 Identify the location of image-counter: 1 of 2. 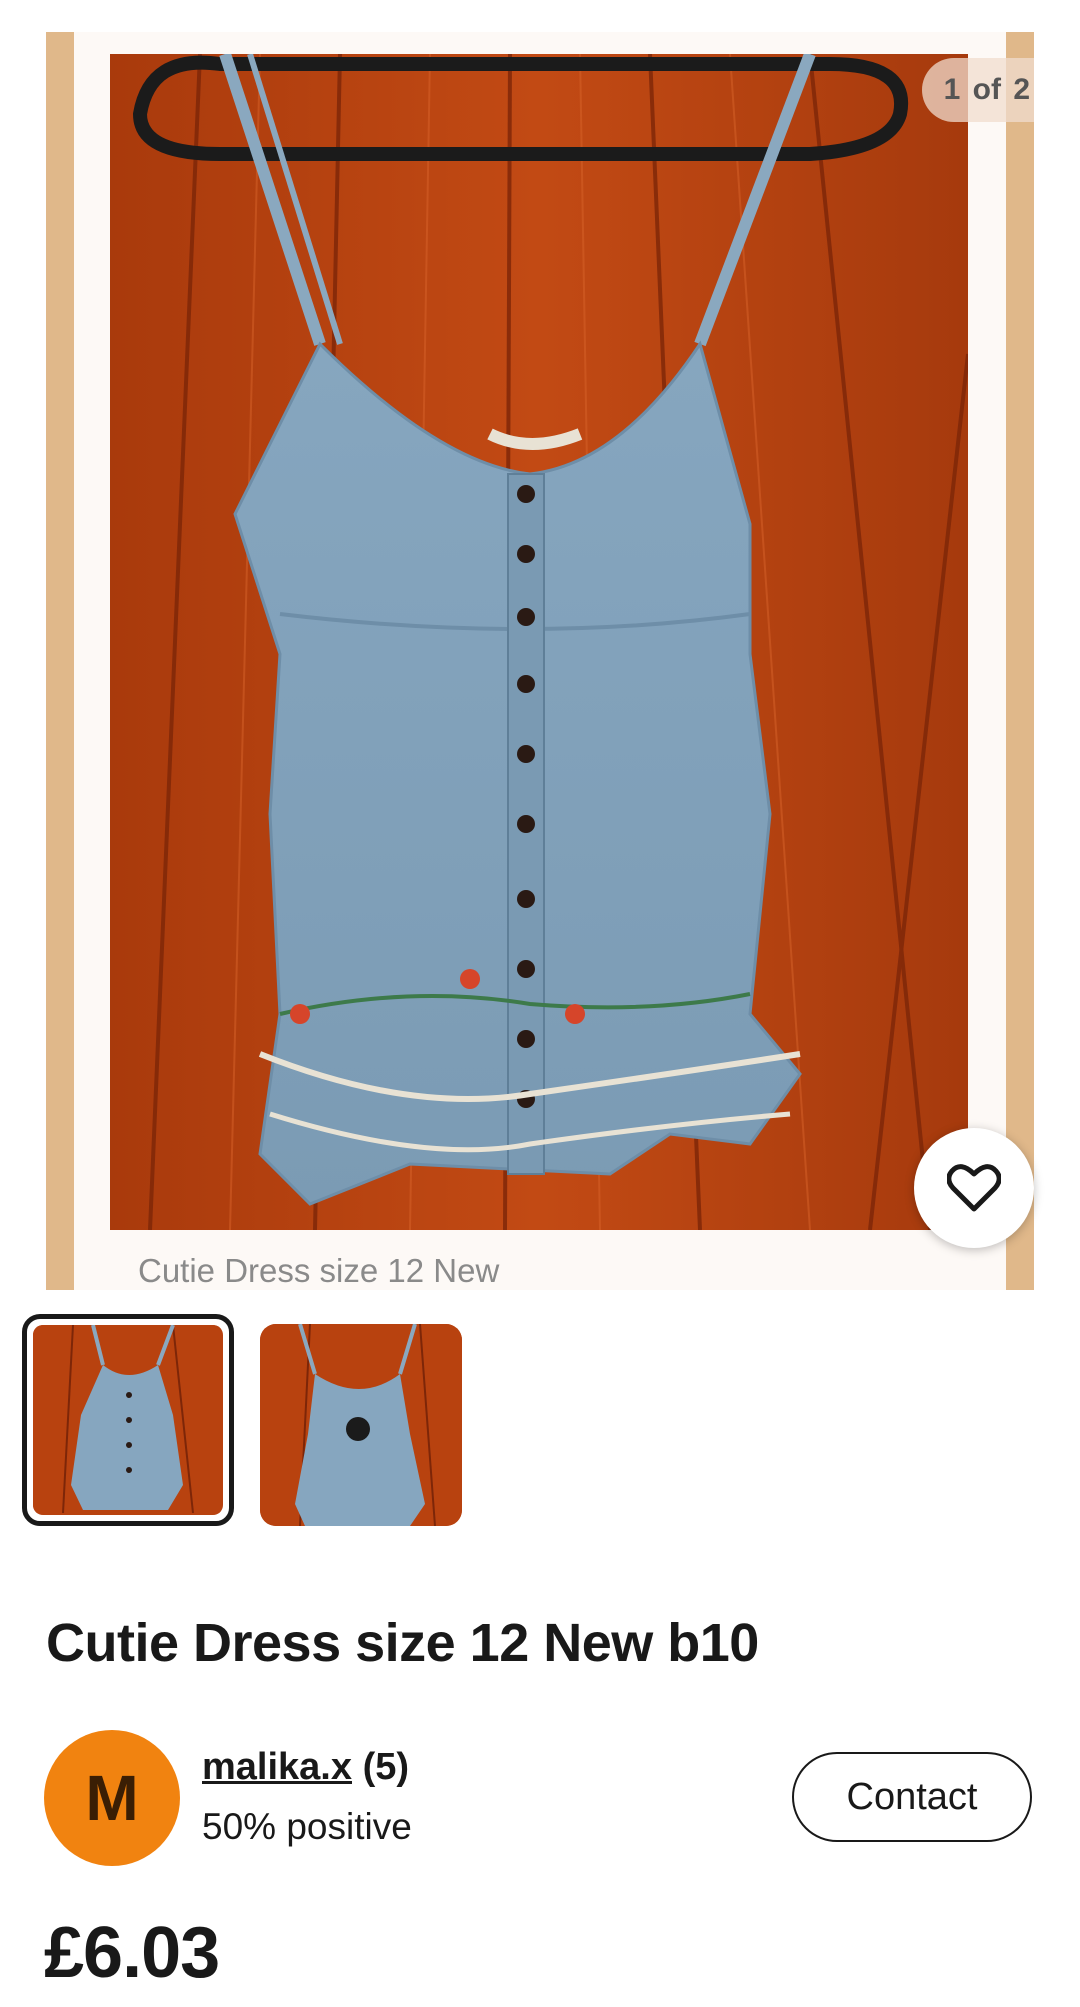
(977, 90).